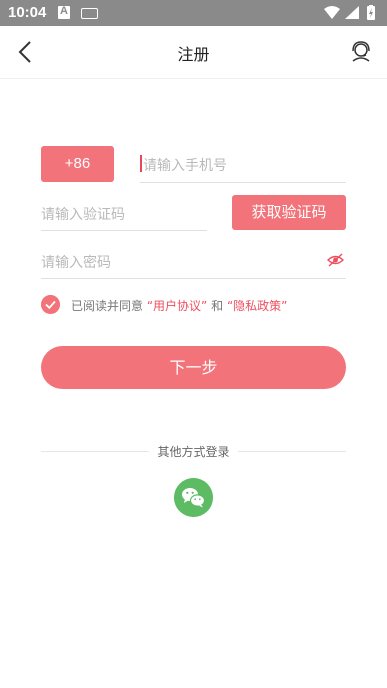 The image size is (387, 688). I want to click on signal-icon, so click(352, 12).